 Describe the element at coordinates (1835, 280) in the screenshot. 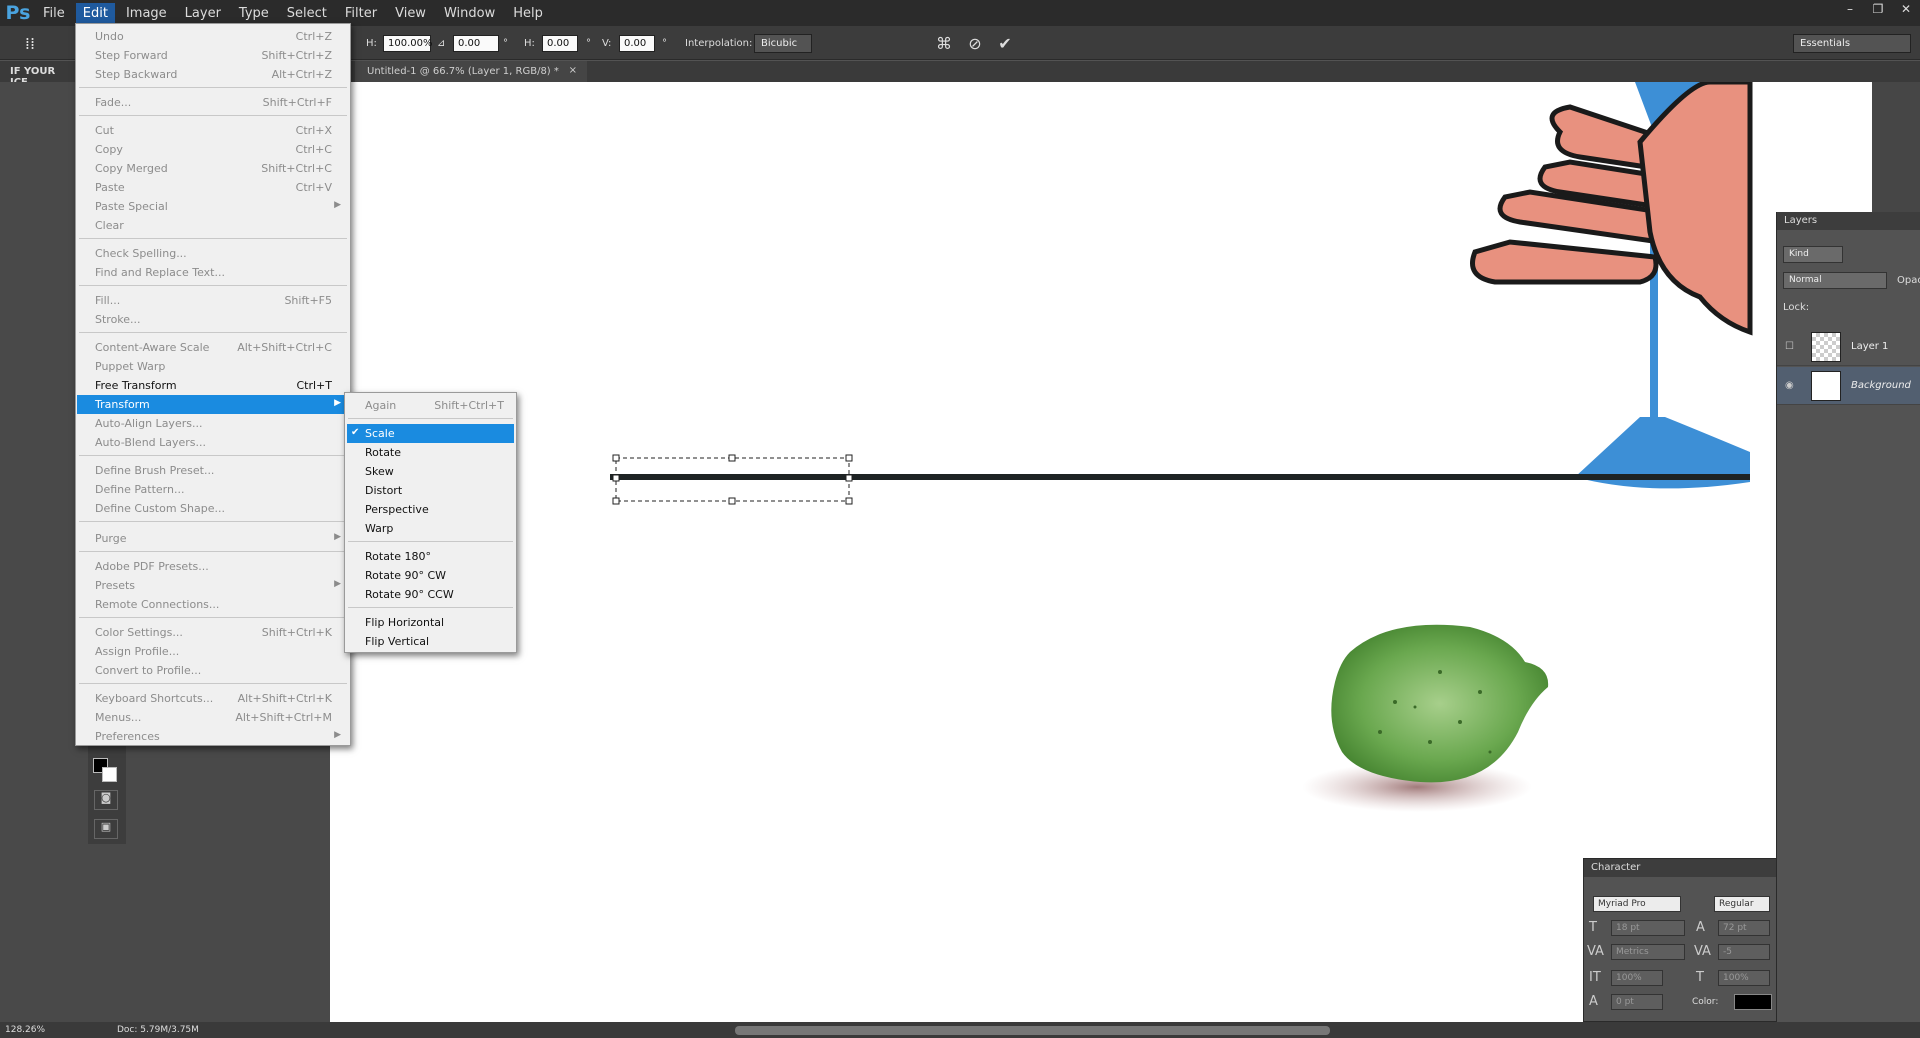

I see `blend-mode-select: Normal` at that location.